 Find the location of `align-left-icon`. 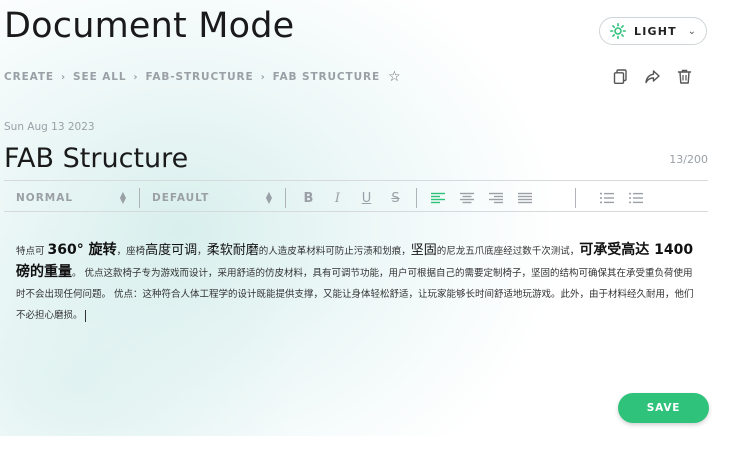

align-left-icon is located at coordinates (437, 198).